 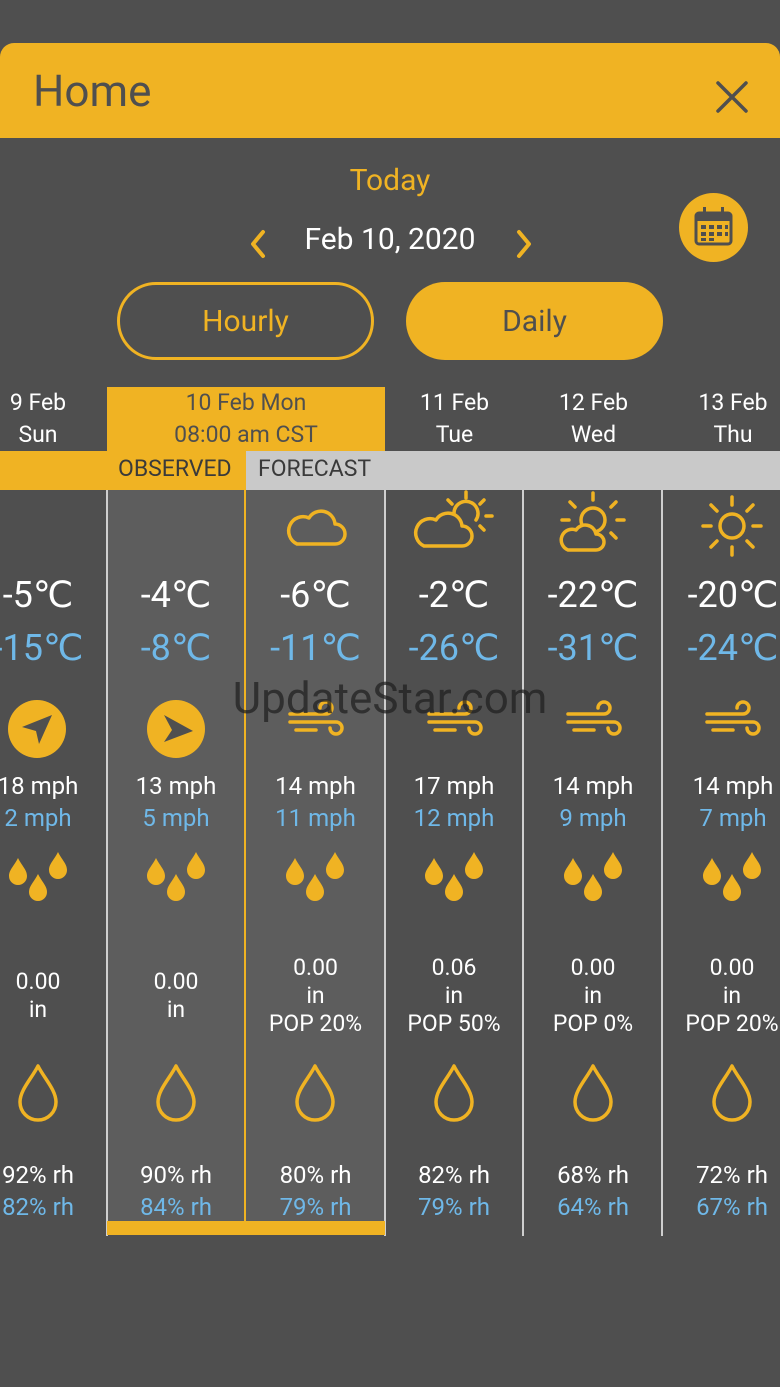 What do you see at coordinates (733, 402) in the screenshot?
I see `column-date: 13 Feb` at bounding box center [733, 402].